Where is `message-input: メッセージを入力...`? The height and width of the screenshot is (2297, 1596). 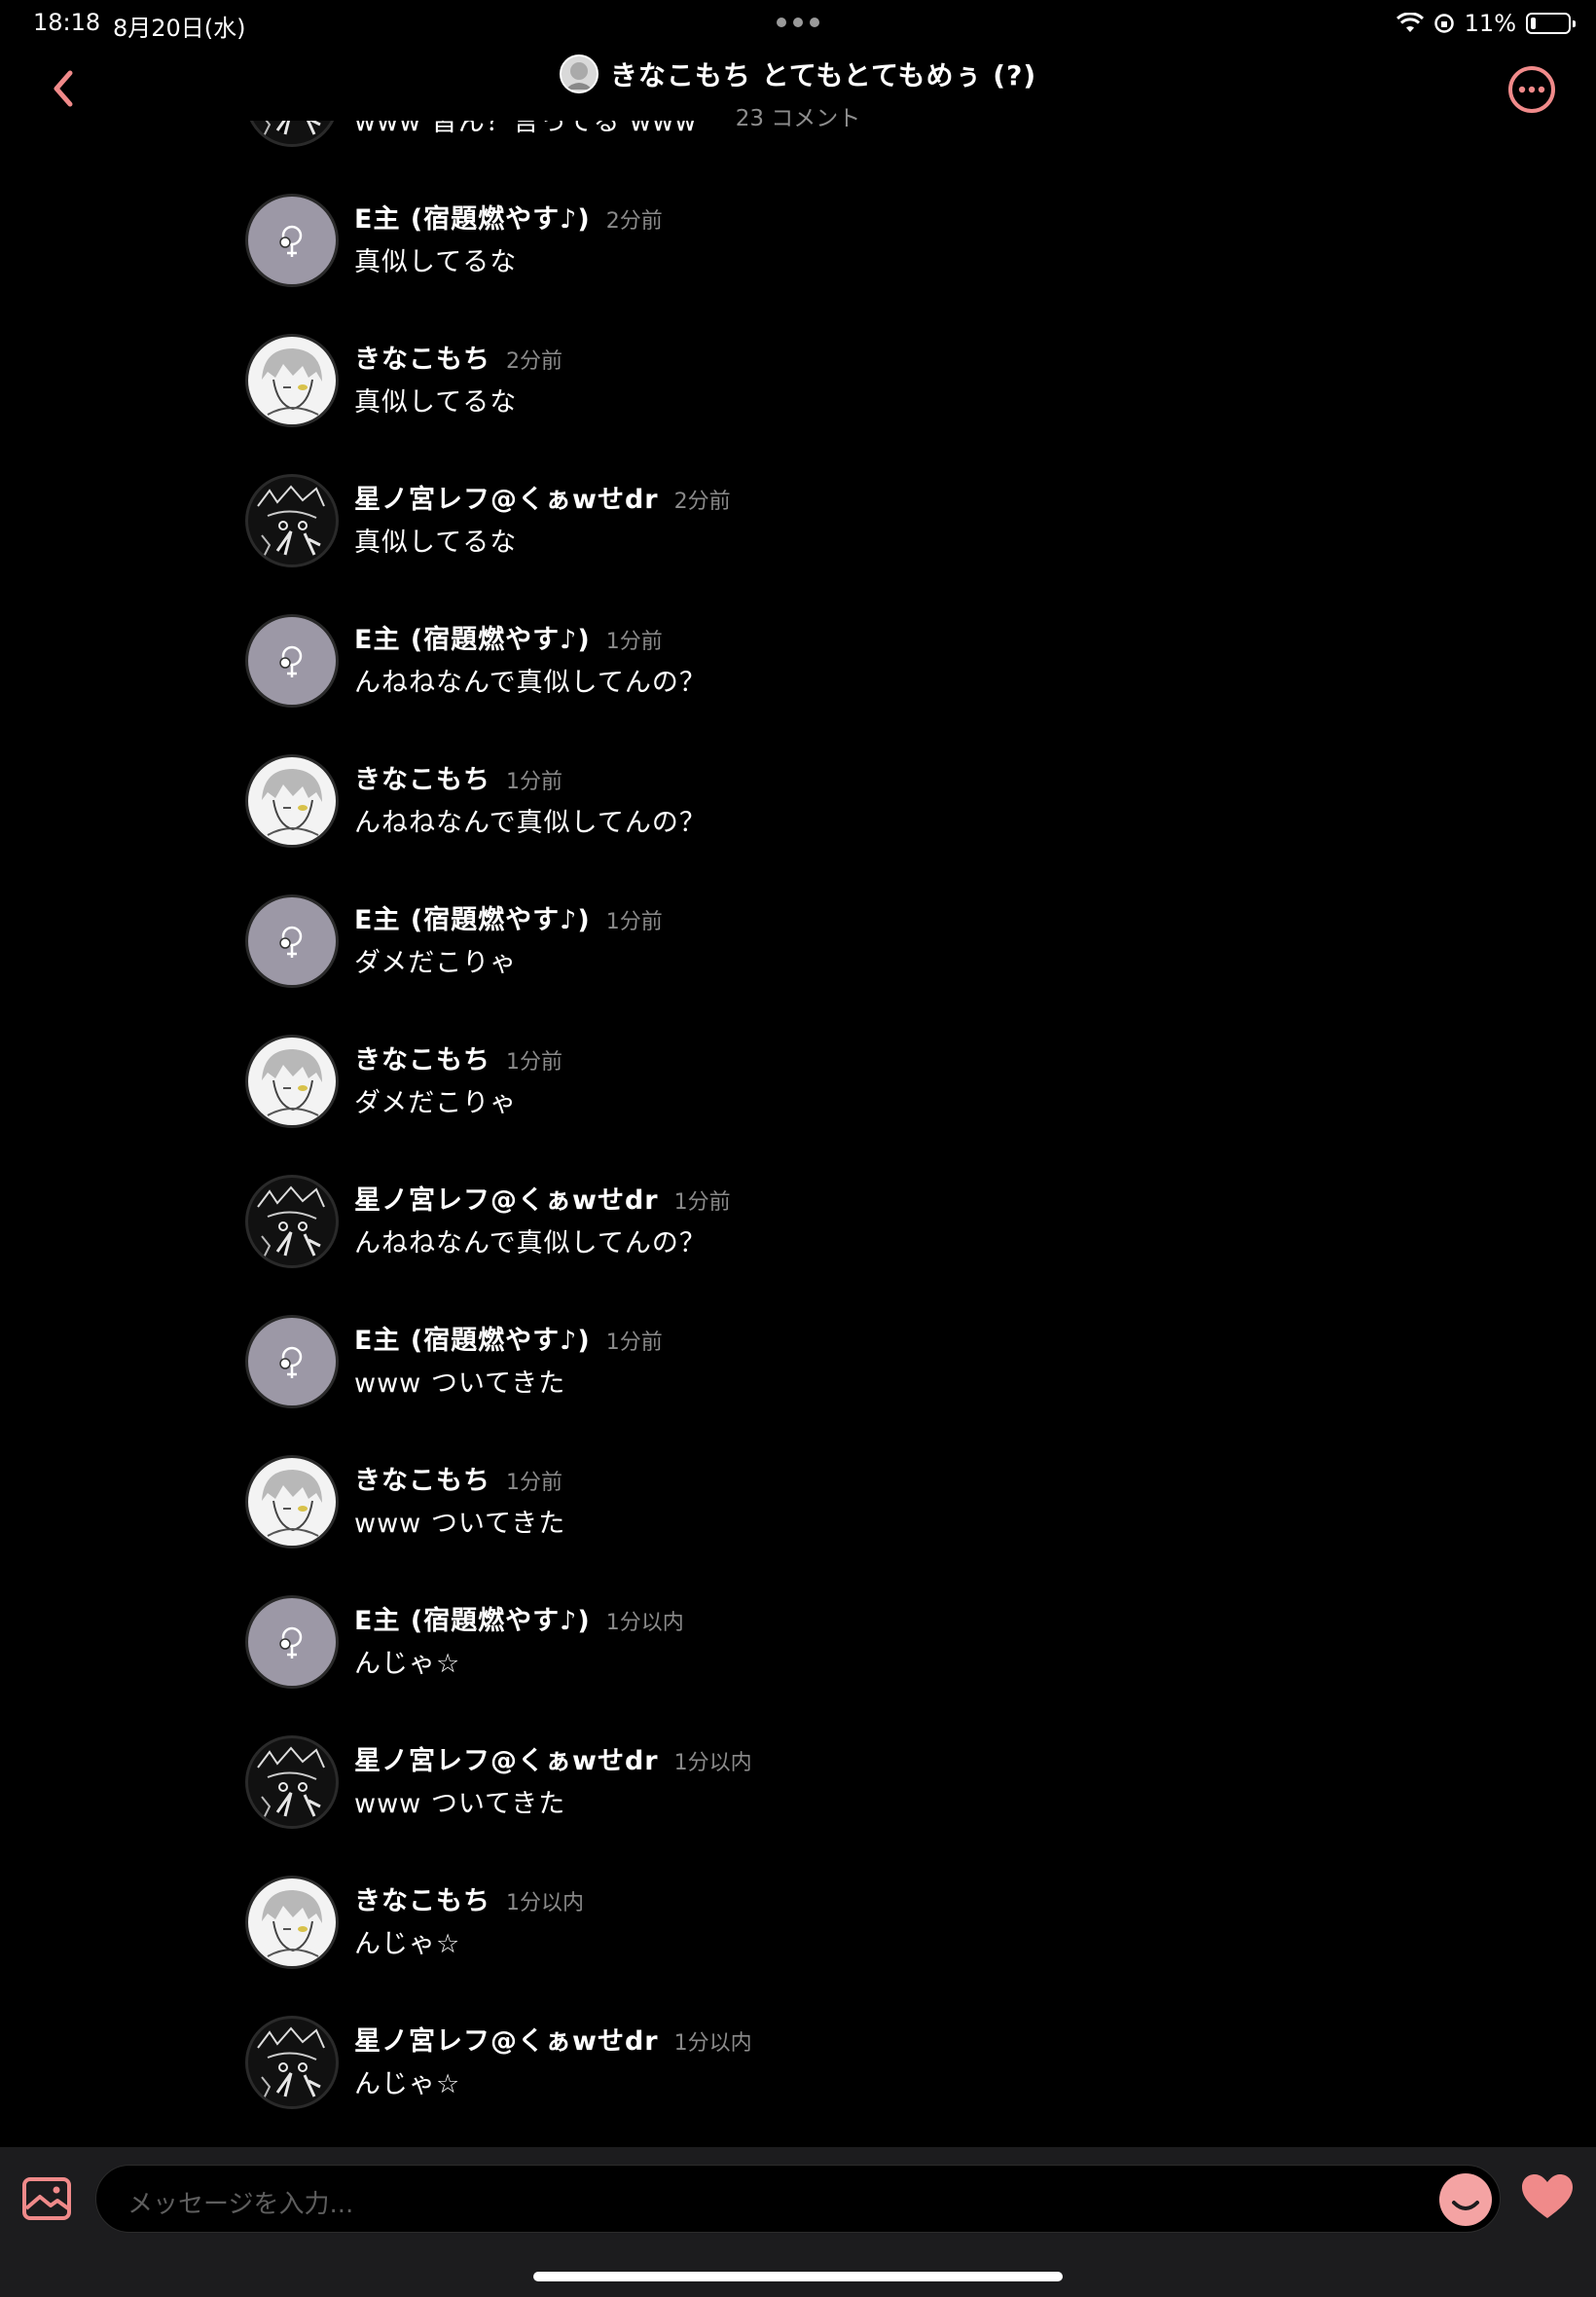
message-input: メッセージを入力... is located at coordinates (798, 2199).